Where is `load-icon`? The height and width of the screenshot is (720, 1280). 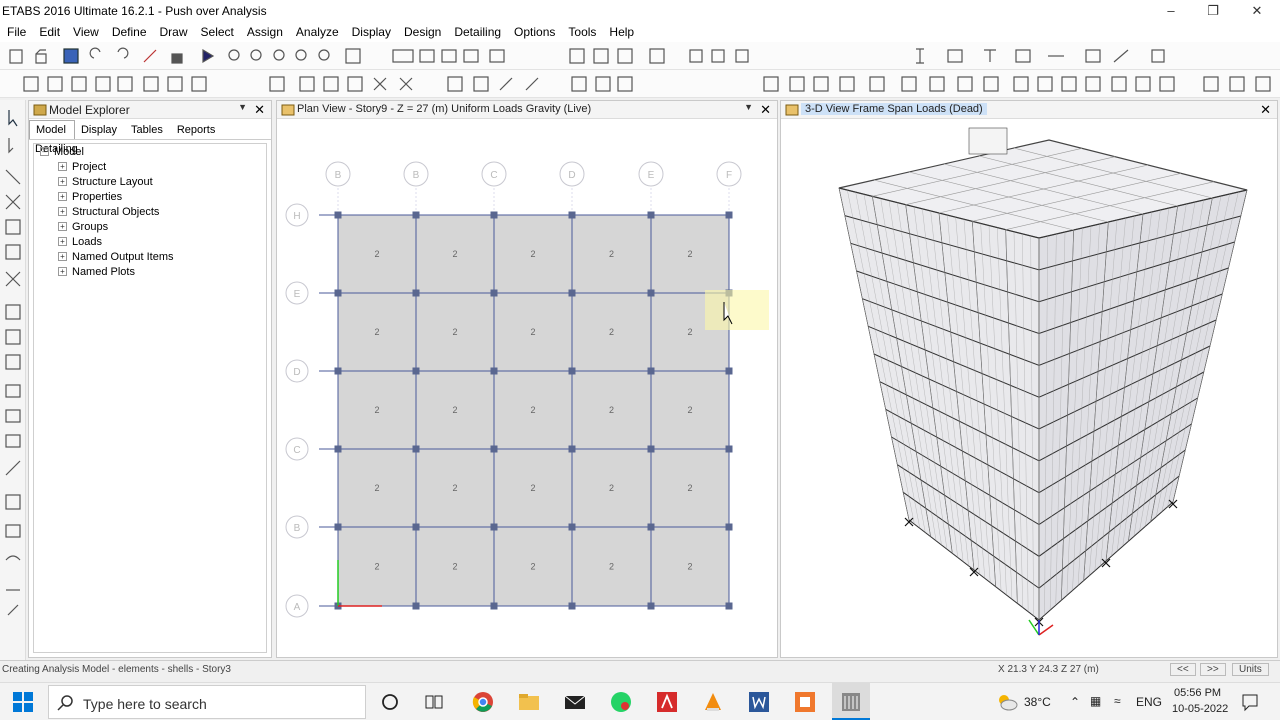
load-icon is located at coordinates (579, 84).